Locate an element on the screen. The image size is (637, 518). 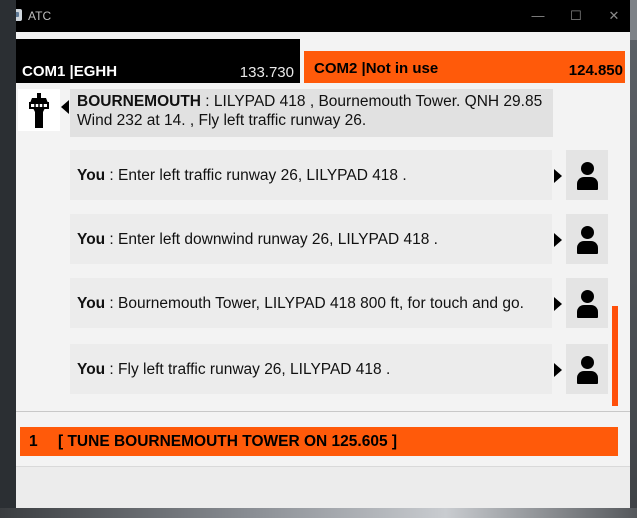
maximize-button: ☐ is located at coordinates (576, 16).